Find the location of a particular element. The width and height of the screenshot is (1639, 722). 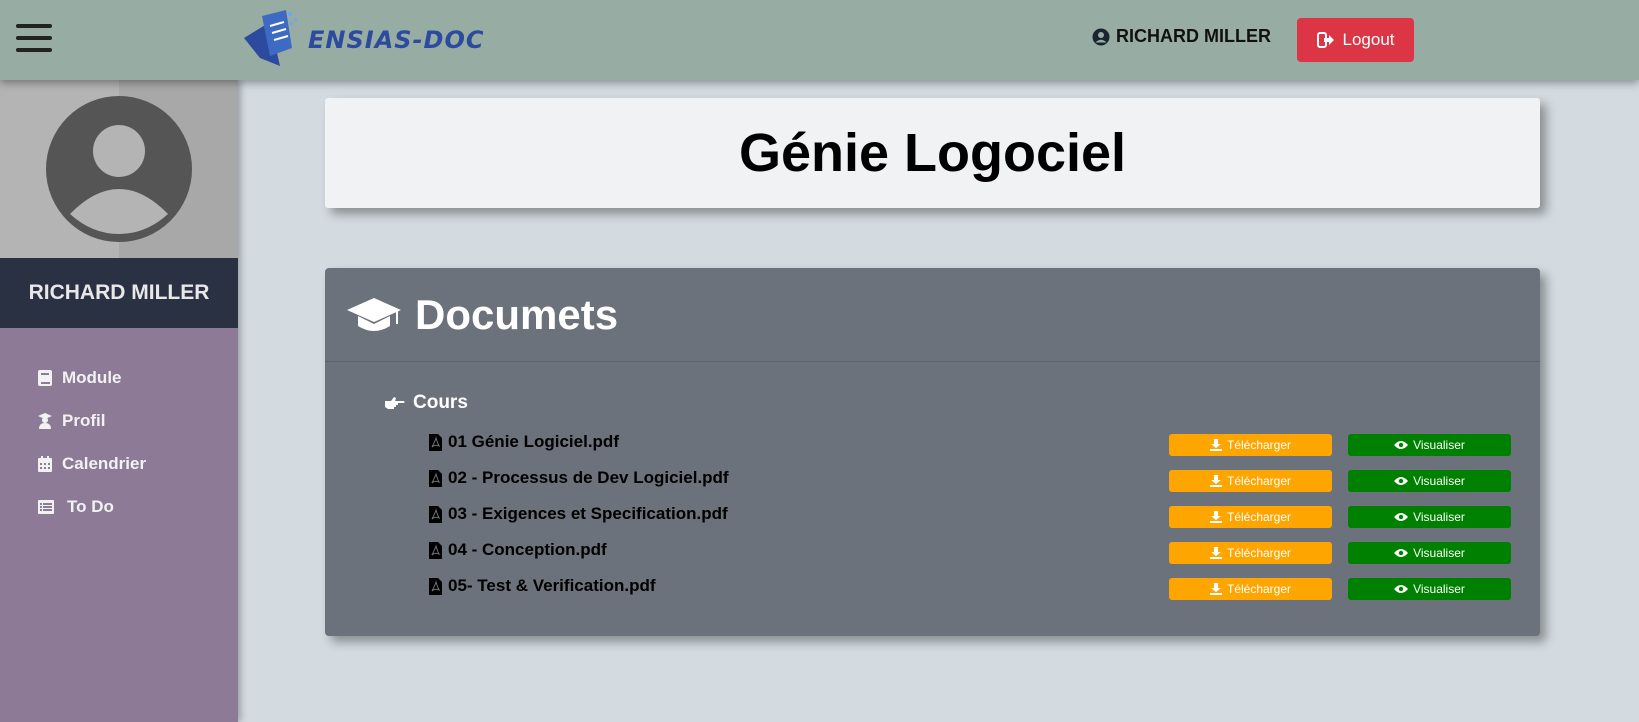

sidebar-nav: Module Profil Calendrier To Do is located at coordinates (119, 428).